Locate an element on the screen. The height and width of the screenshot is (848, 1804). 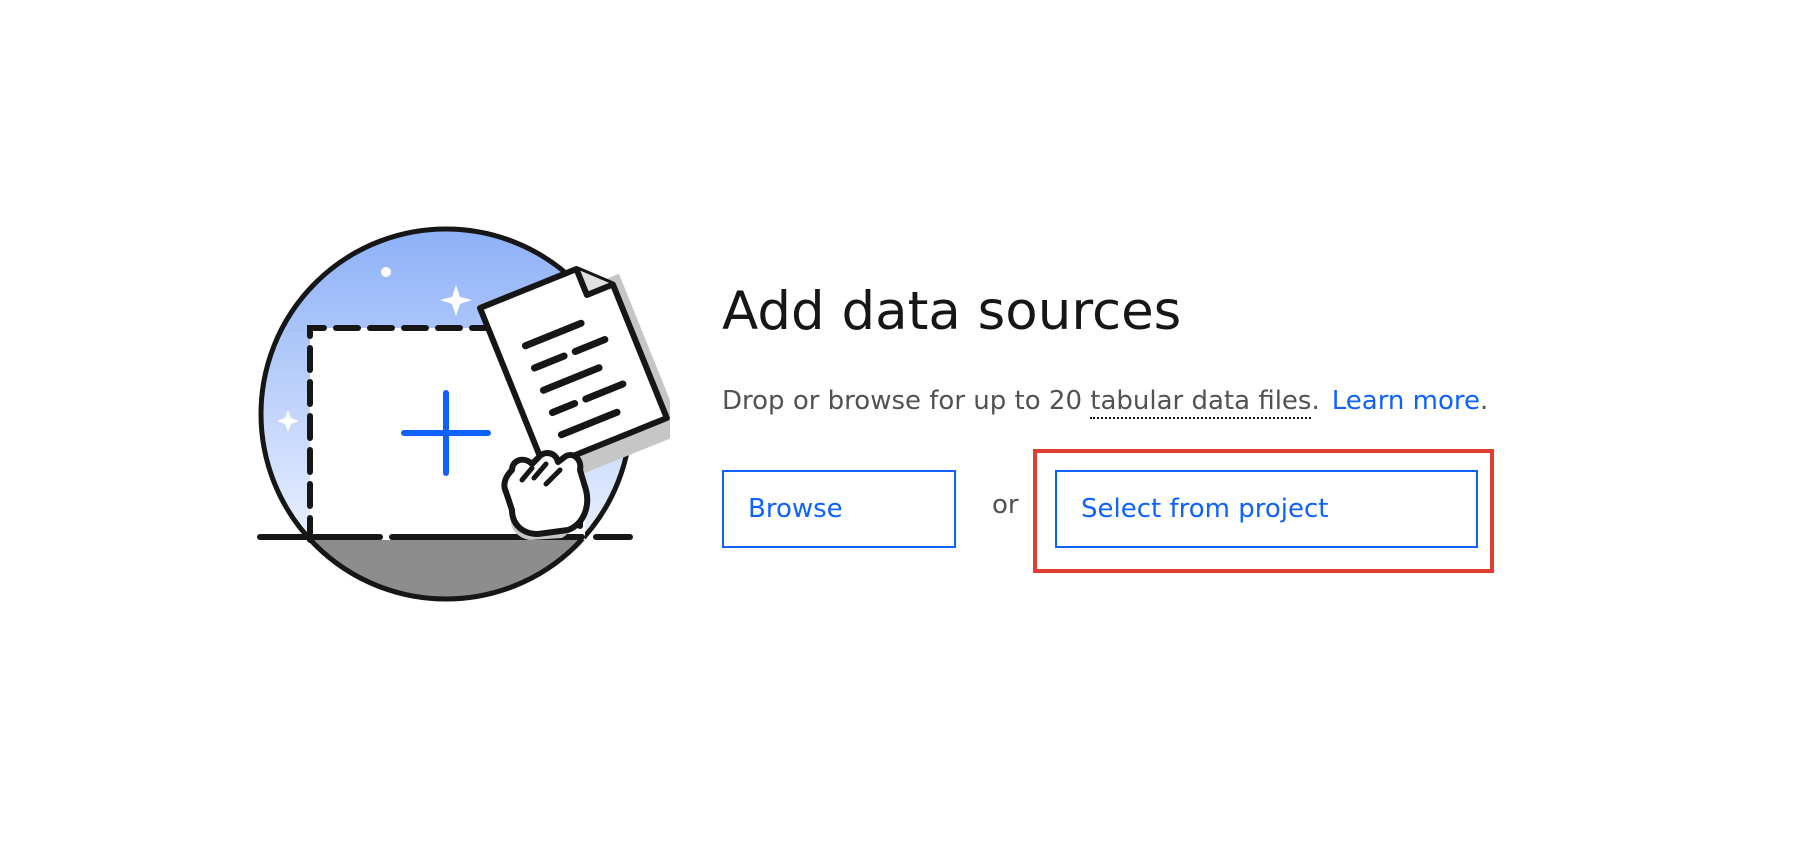
learn-more-period: . is located at coordinates (1484, 401).